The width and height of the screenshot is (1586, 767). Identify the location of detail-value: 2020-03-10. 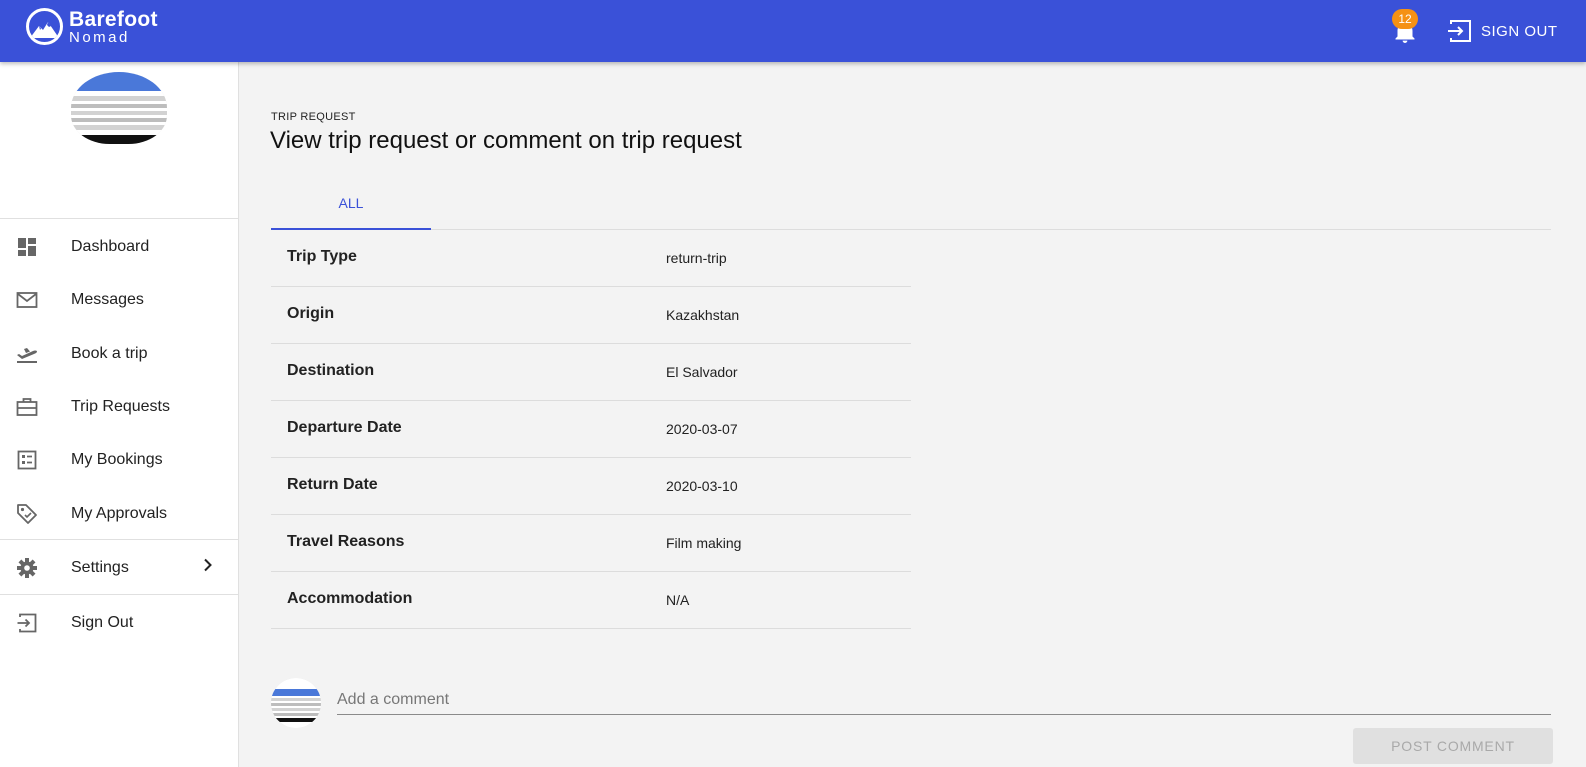
(702, 486).